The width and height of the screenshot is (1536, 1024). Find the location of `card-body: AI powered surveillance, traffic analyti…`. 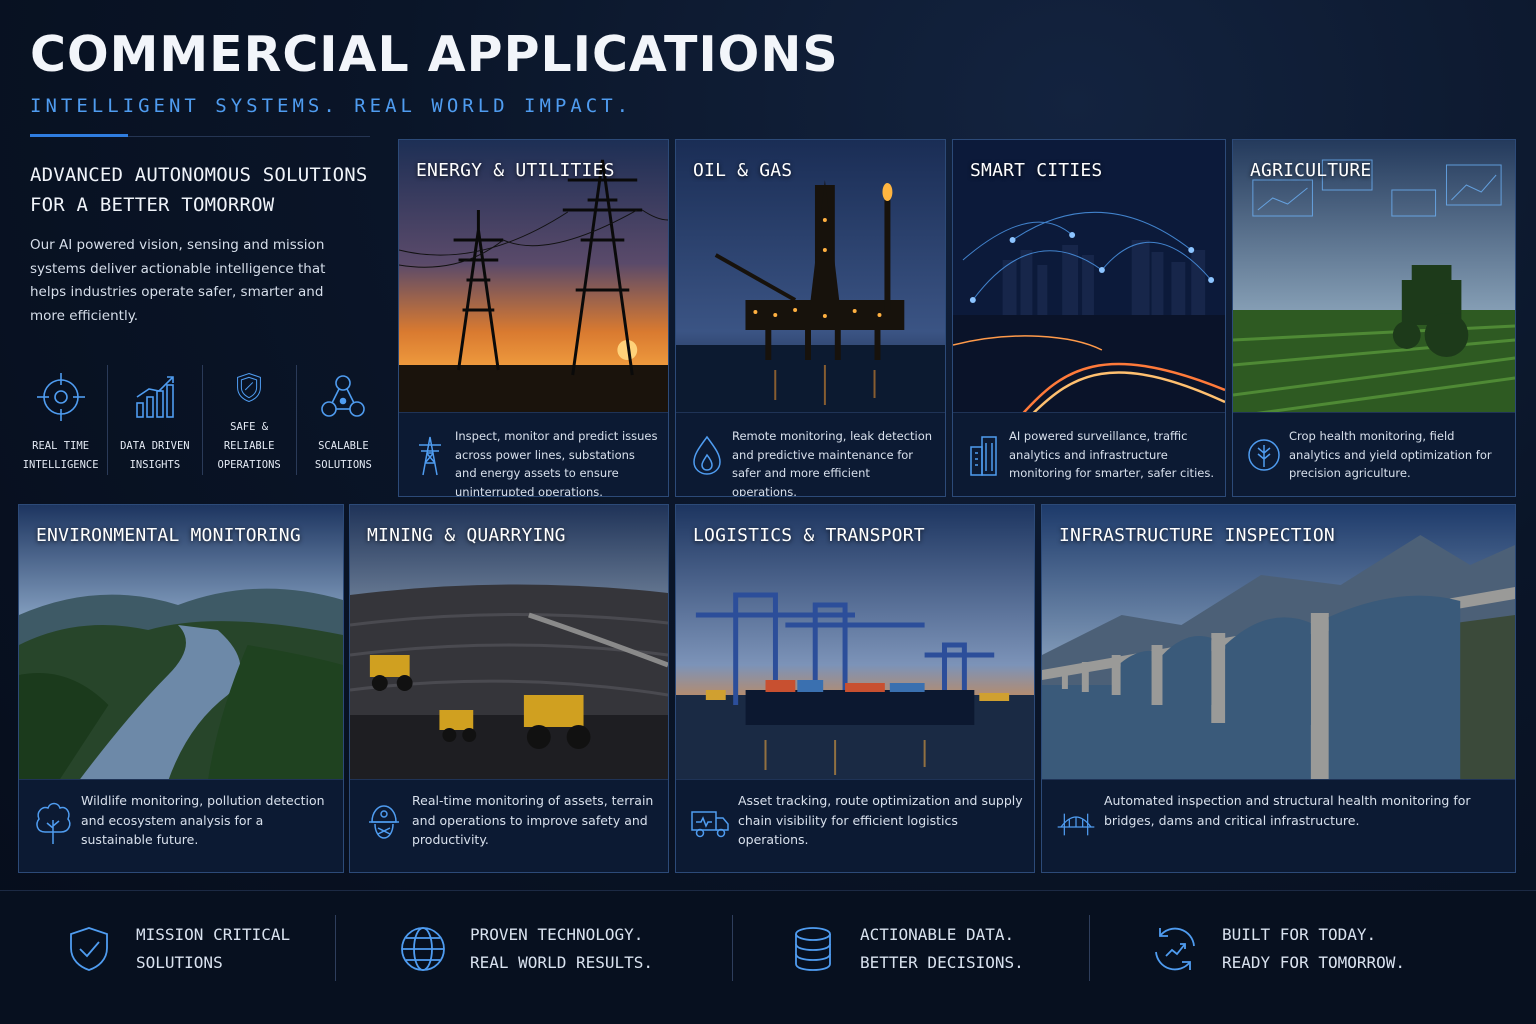

card-body: AI powered surveillance, traffic analyti… is located at coordinates (1089, 454).